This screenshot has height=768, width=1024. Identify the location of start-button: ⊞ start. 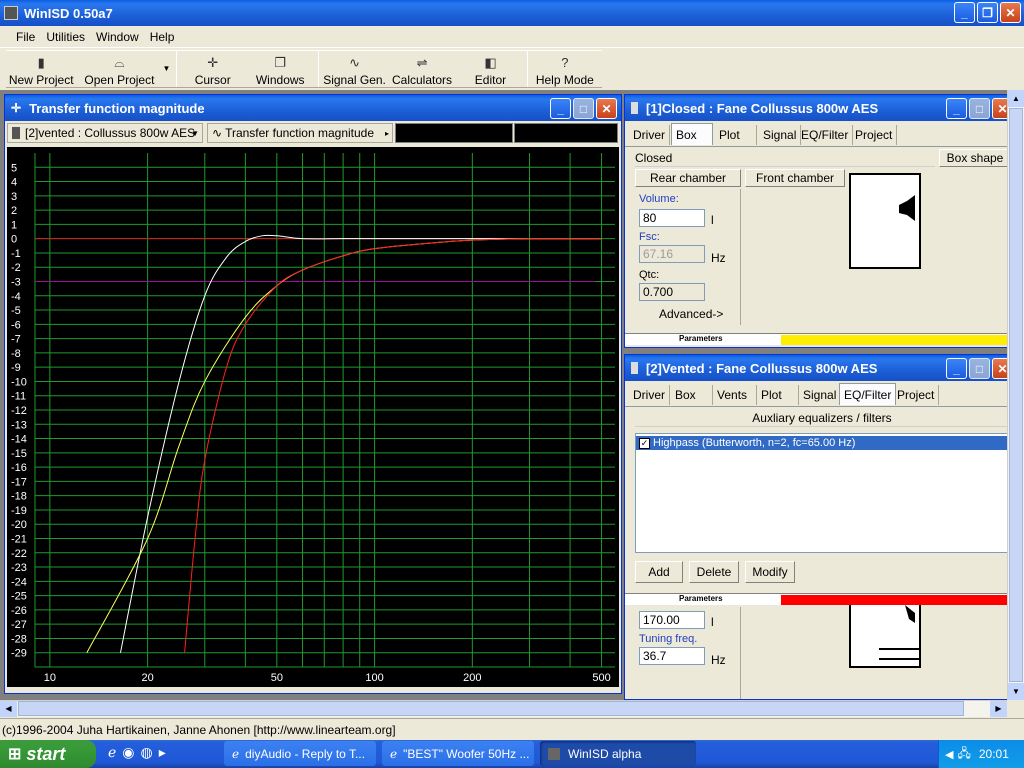
(48, 754).